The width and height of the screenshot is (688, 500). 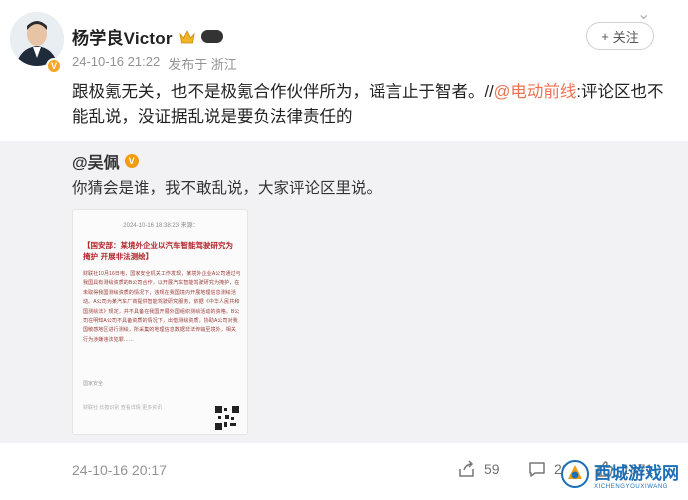 I want to click on plus-icon: +, so click(x=605, y=36).